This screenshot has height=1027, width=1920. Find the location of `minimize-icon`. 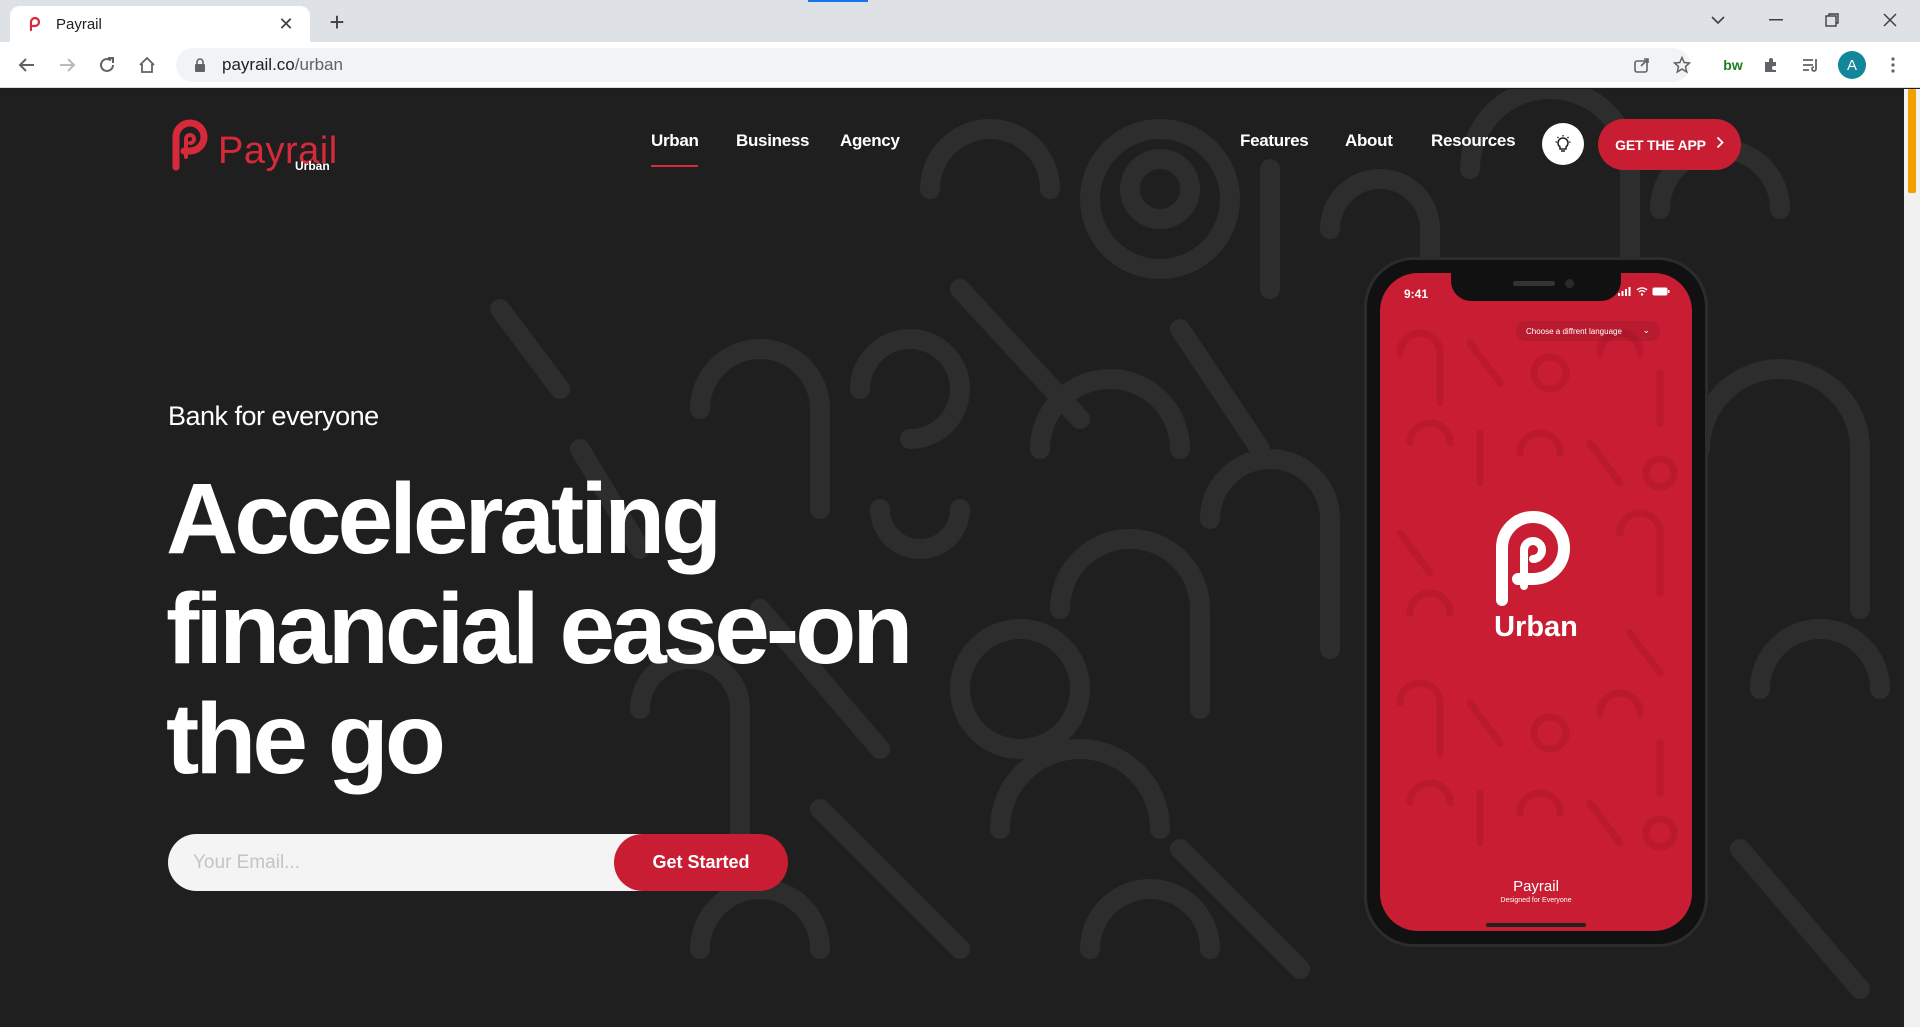

minimize-icon is located at coordinates (1776, 20).